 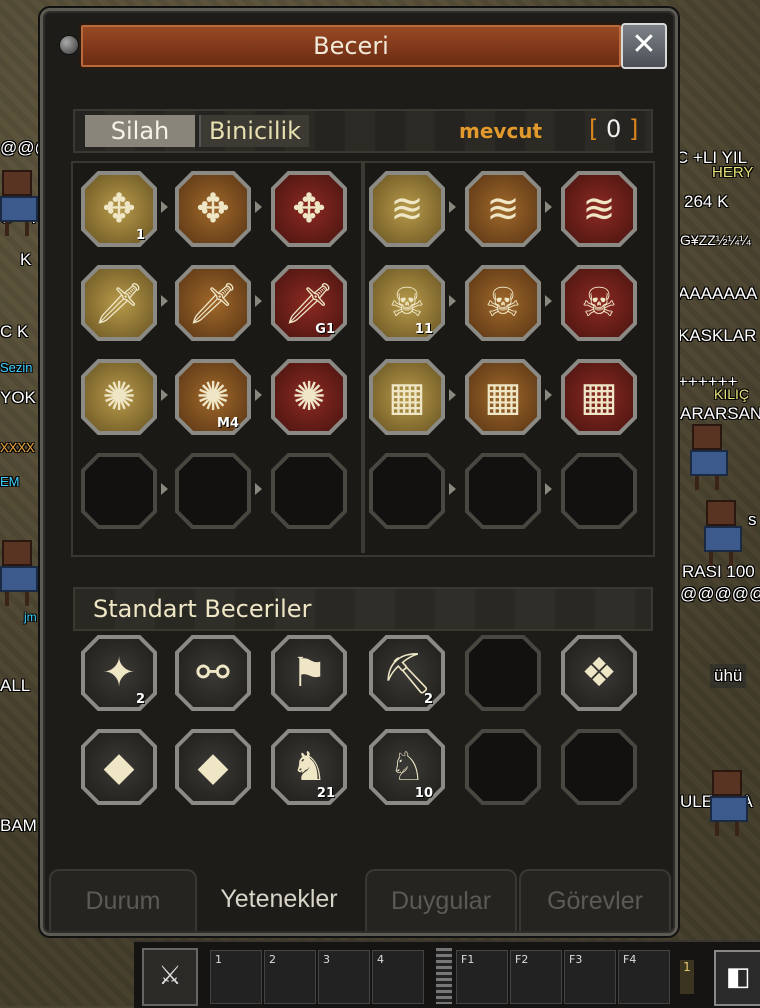 I want to click on quick-slot: F3, so click(x=590, y=977).